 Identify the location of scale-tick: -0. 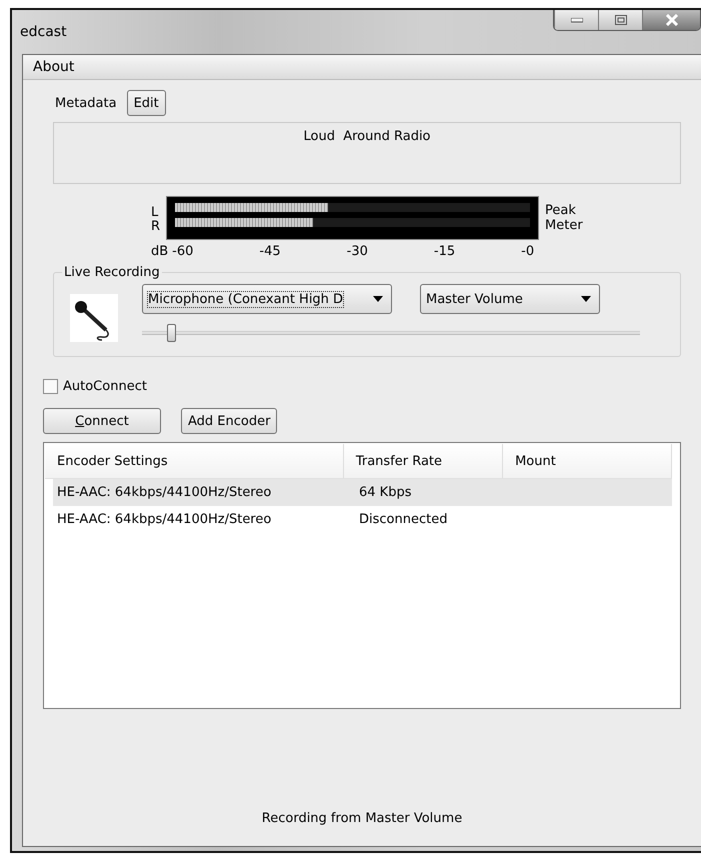
(527, 251).